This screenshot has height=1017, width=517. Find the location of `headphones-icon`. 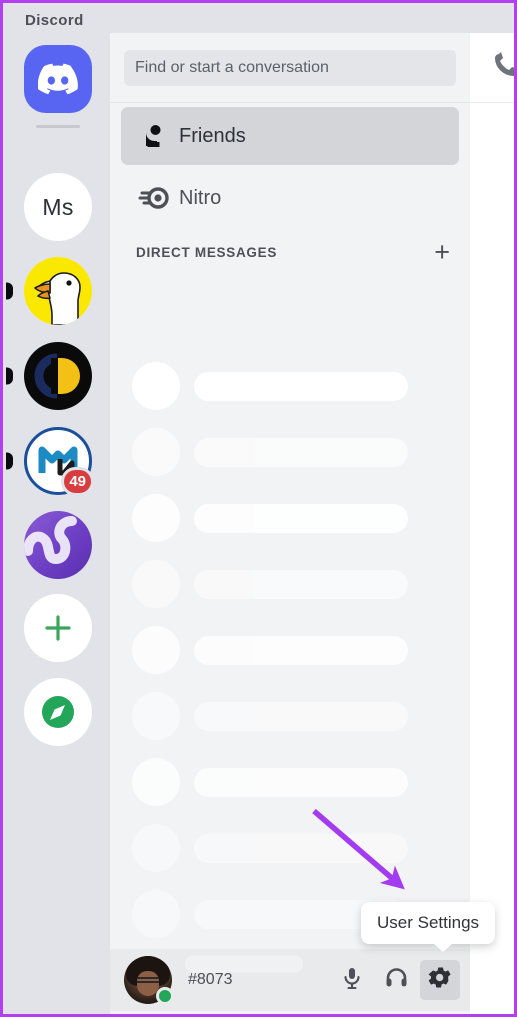

headphones-icon is located at coordinates (396, 980).